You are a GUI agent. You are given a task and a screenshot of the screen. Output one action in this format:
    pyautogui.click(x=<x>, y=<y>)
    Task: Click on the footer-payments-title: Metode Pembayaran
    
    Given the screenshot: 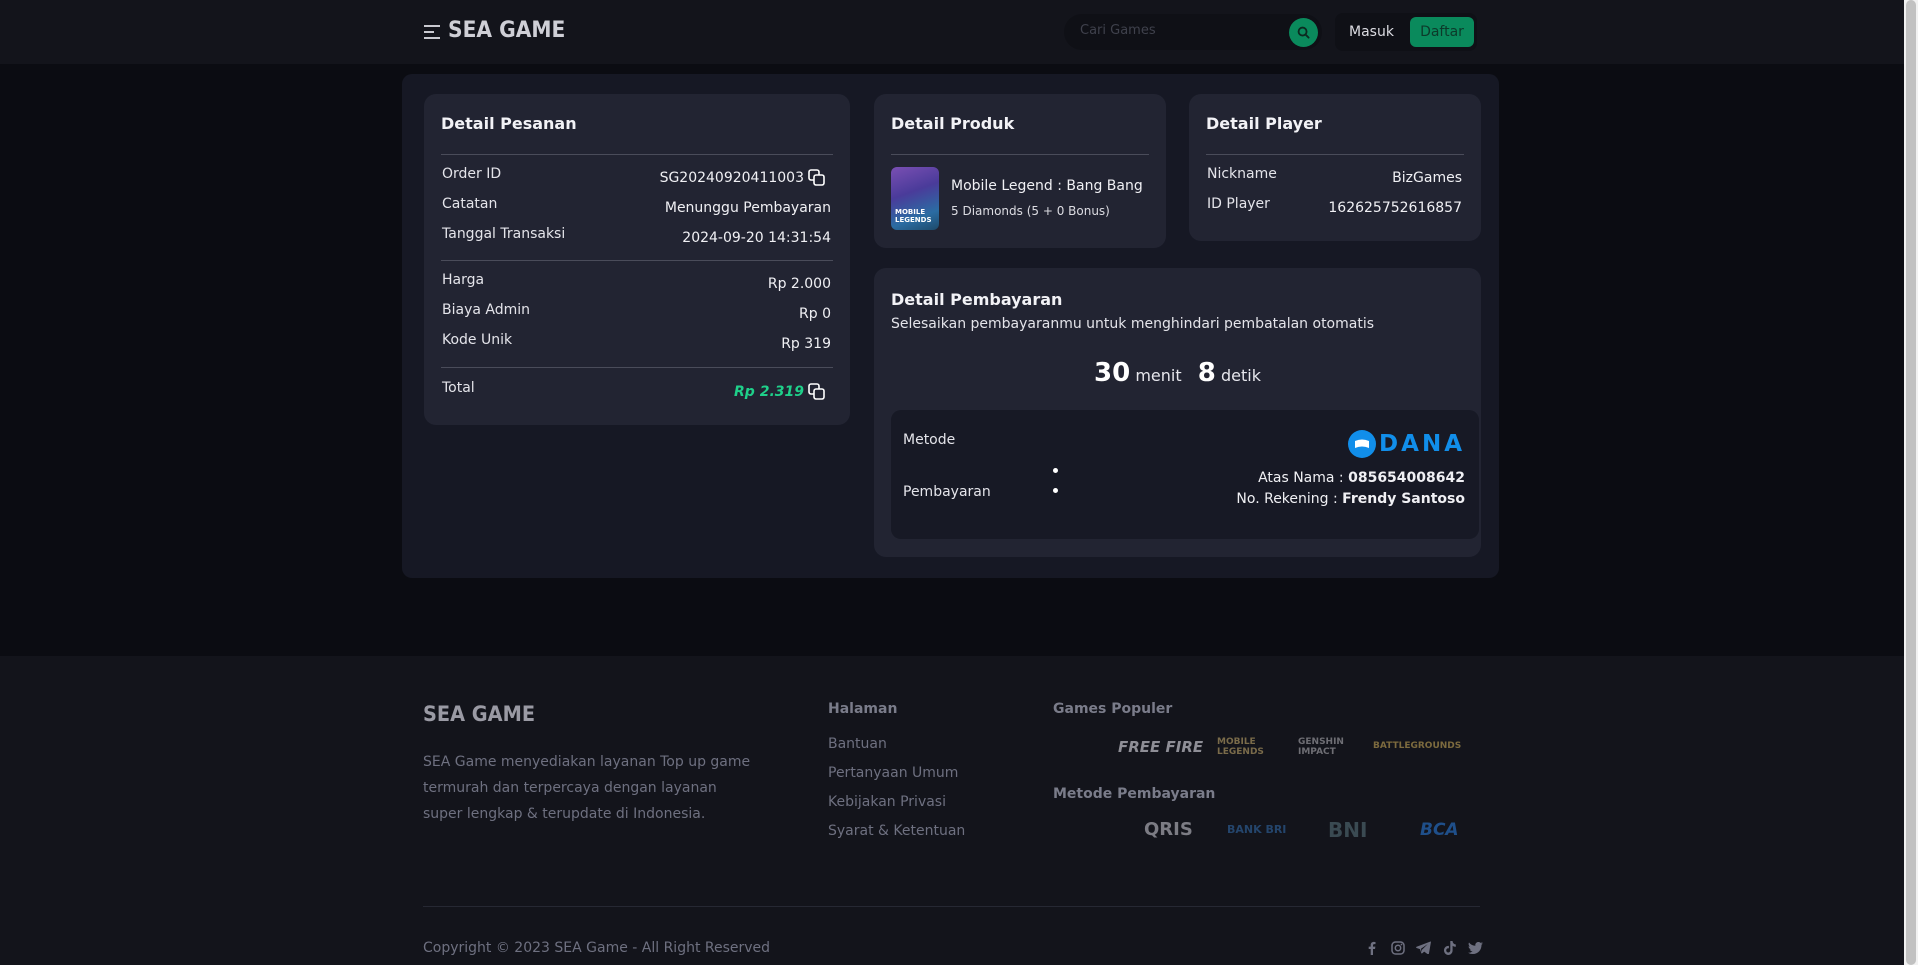 What is the action you would take?
    pyautogui.click(x=1134, y=794)
    